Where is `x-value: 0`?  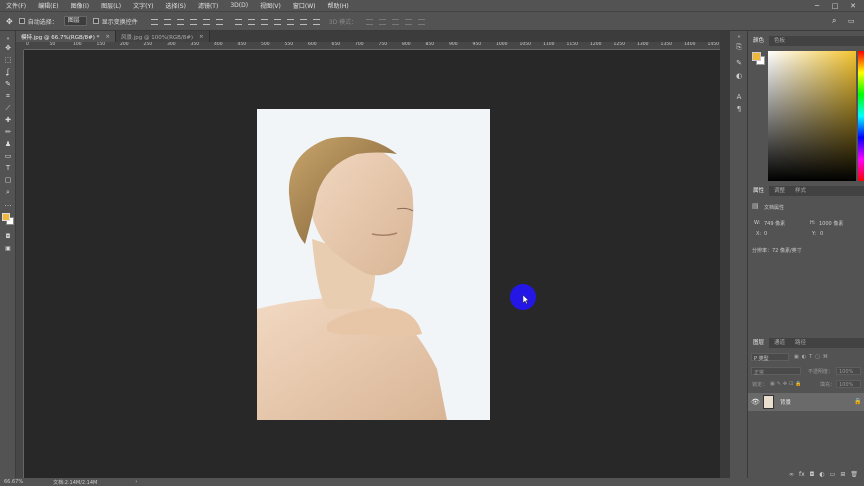 x-value: 0 is located at coordinates (765, 234).